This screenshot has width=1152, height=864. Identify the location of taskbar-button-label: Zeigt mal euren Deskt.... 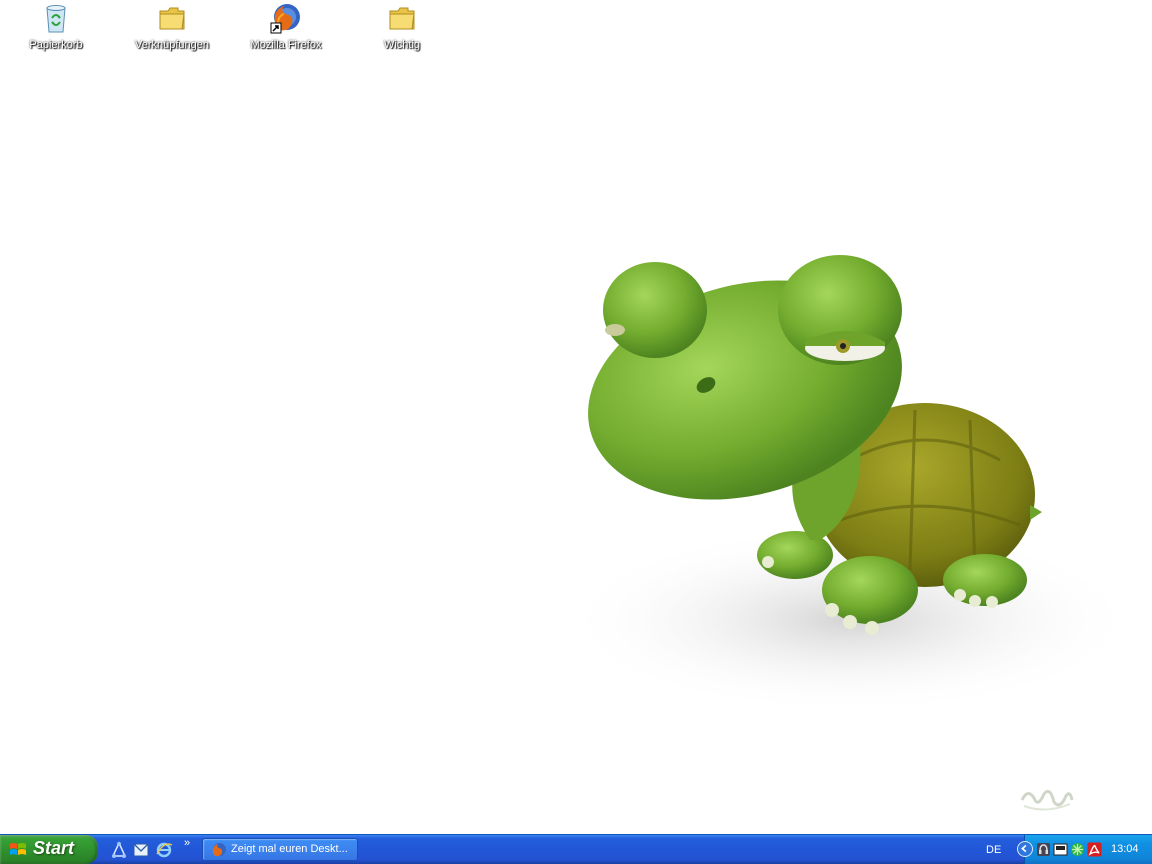
(289, 849).